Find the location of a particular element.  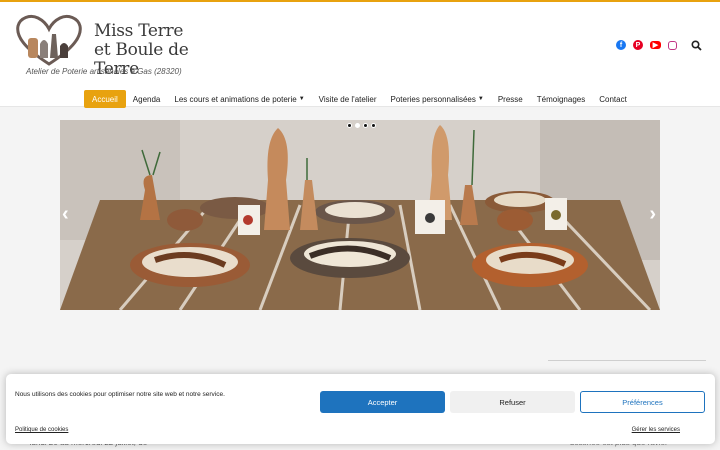

refuse-button: Refuser is located at coordinates (512, 402).